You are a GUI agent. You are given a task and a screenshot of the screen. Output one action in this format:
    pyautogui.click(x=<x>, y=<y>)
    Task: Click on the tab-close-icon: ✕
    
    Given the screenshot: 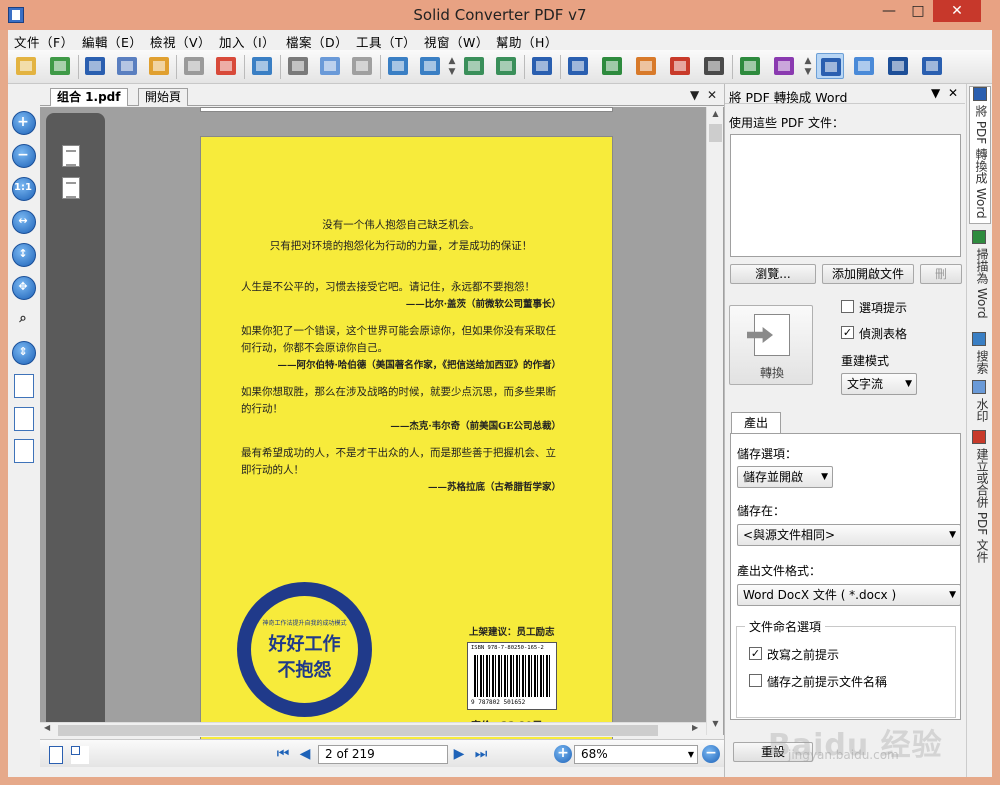 What is the action you would take?
    pyautogui.click(x=712, y=95)
    